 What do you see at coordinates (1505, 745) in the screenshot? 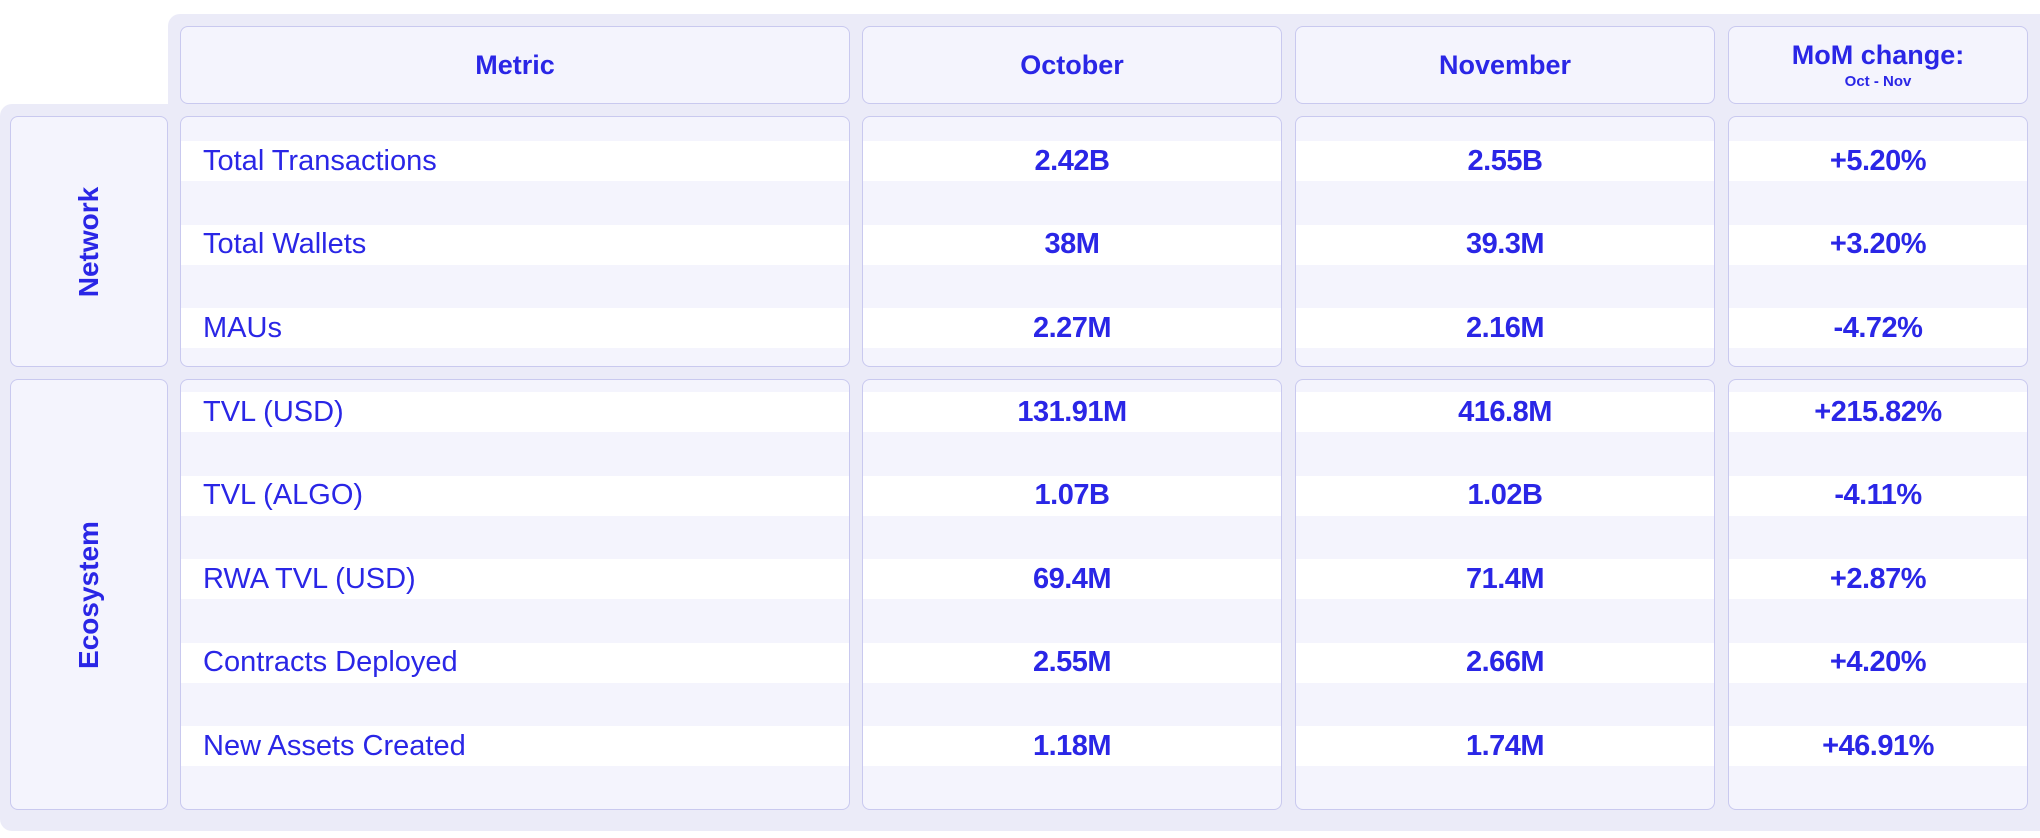
I see `november-value: 1.74M` at bounding box center [1505, 745].